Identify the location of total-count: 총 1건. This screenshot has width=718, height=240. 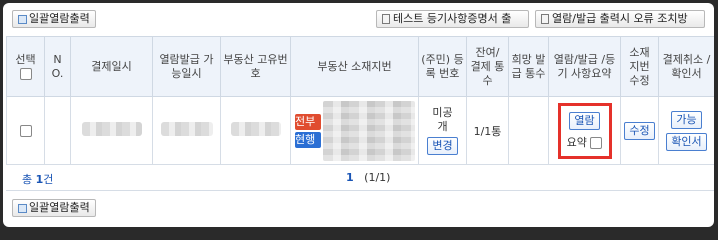
(37, 179).